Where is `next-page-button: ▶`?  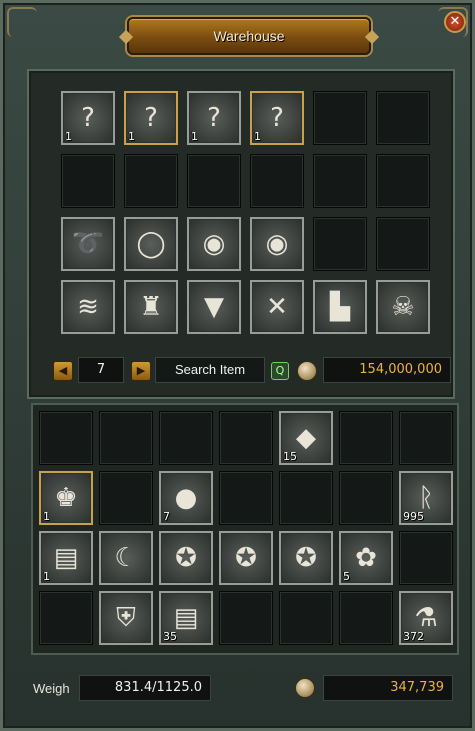 next-page-button: ▶ is located at coordinates (141, 371).